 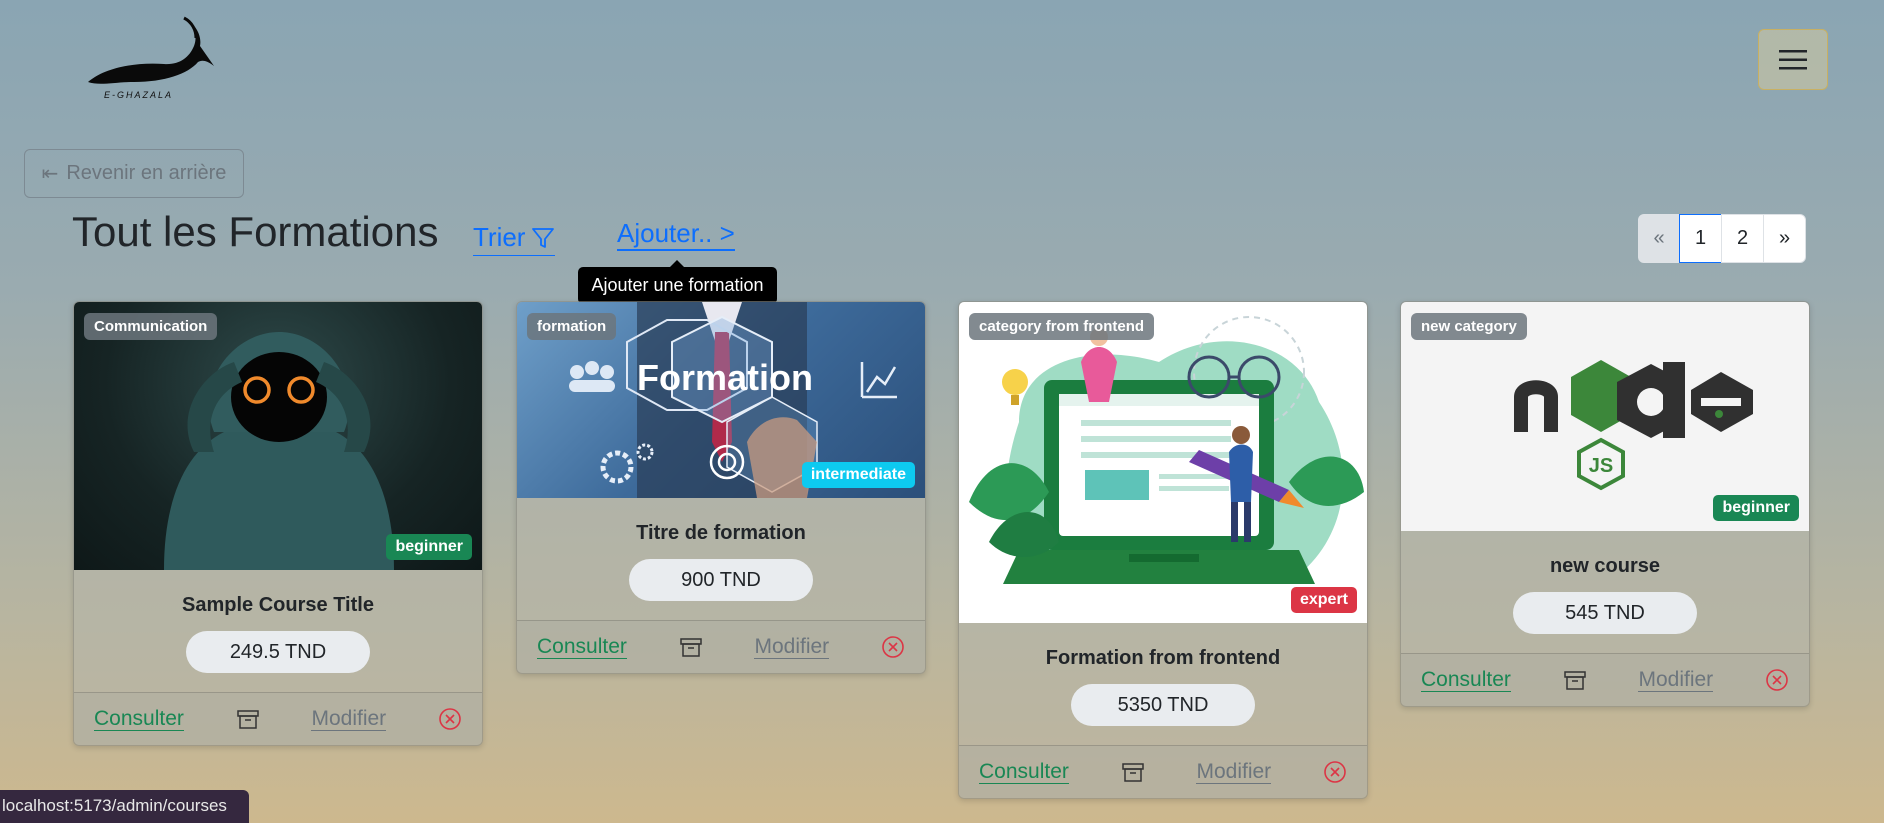 What do you see at coordinates (572, 326) in the screenshot?
I see `category-badge: formation` at bounding box center [572, 326].